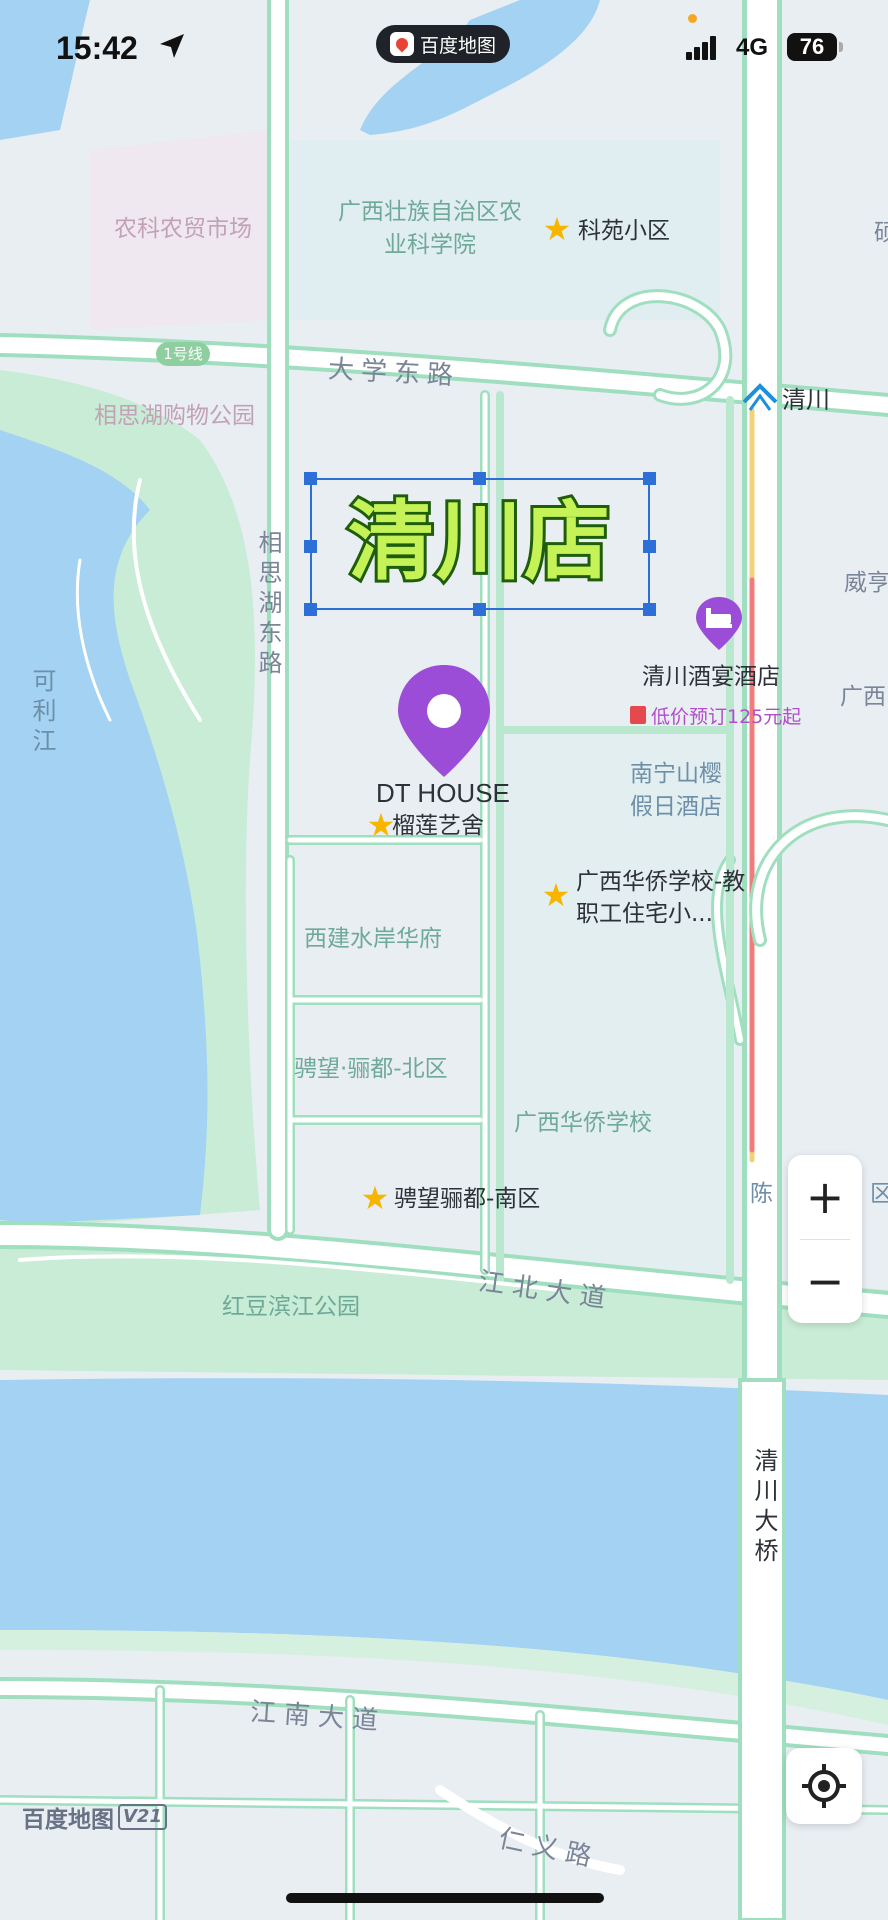  Describe the element at coordinates (443, 793) in the screenshot. I see `selected-place-name: DT HOUSE` at that location.